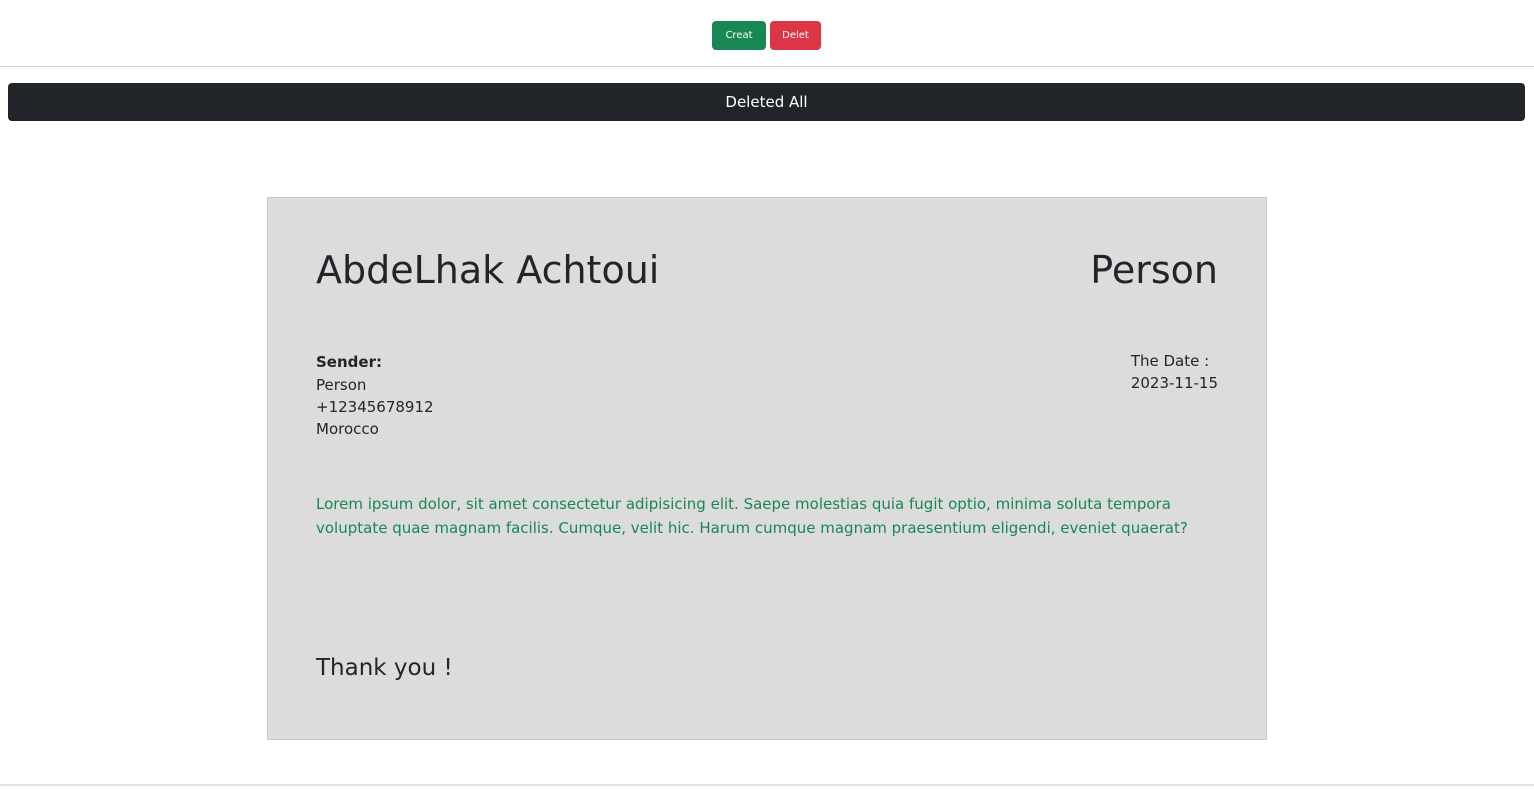 Image resolution: width=1534 pixels, height=789 pixels. Describe the element at coordinates (739, 35) in the screenshot. I see `create-button: Creat` at that location.